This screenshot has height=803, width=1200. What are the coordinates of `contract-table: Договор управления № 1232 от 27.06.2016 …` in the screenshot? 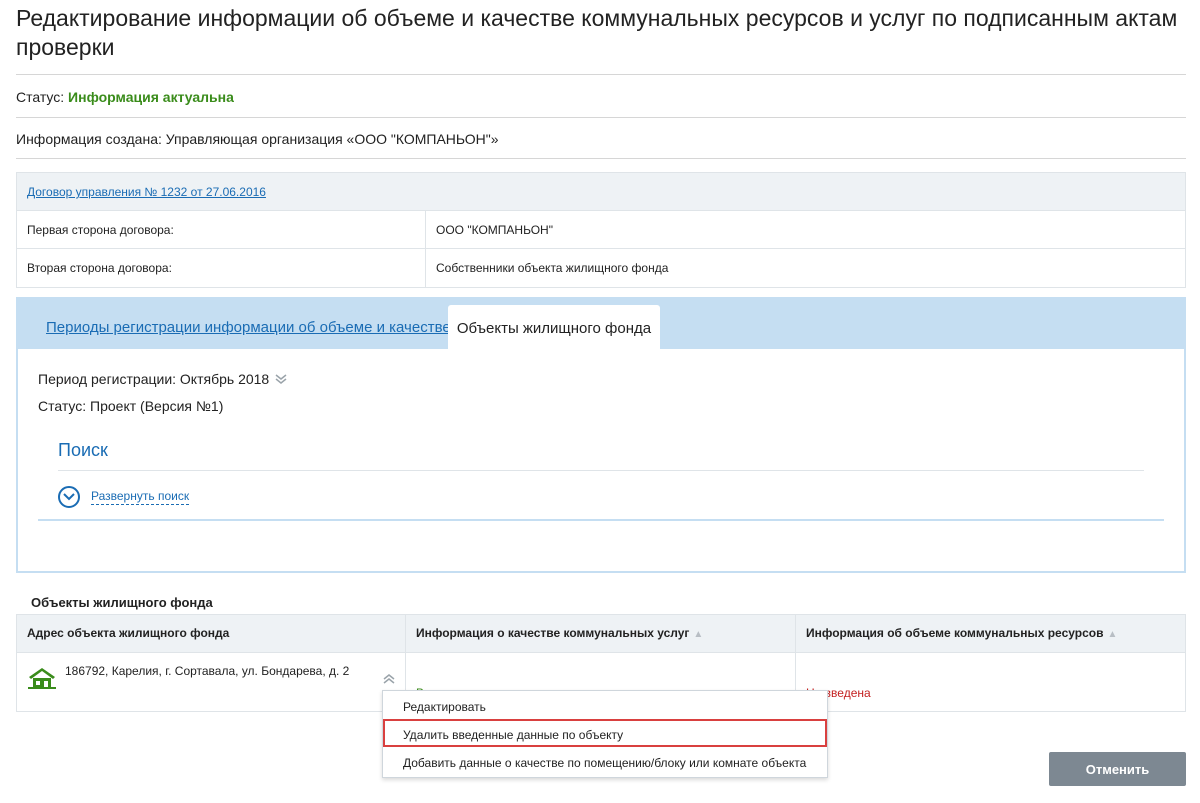 It's located at (601, 230).